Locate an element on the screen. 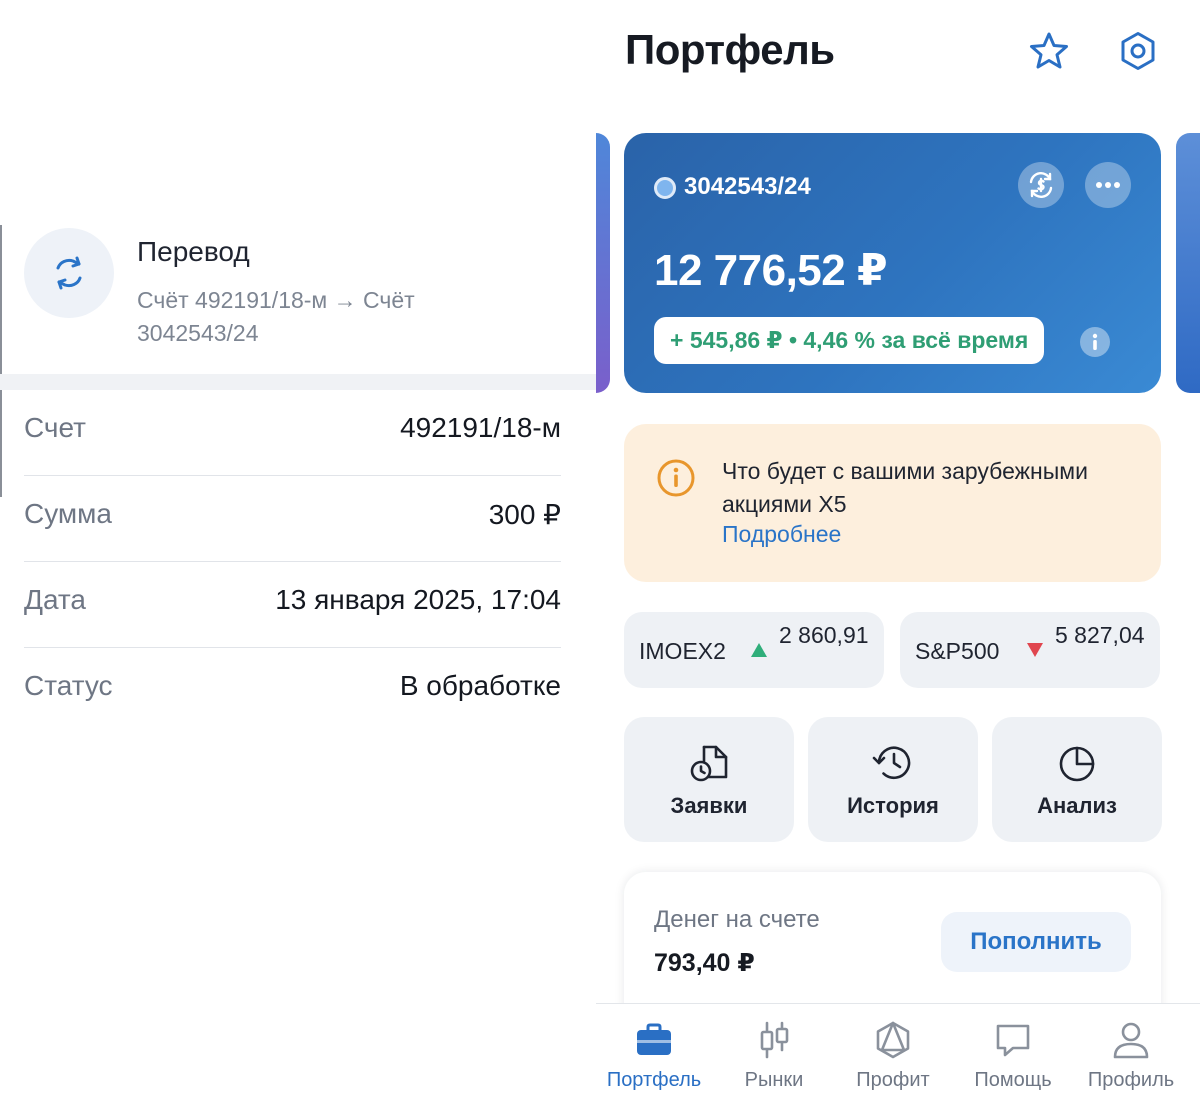  nav-item-profile: Профиль is located at coordinates (1131, 1061).